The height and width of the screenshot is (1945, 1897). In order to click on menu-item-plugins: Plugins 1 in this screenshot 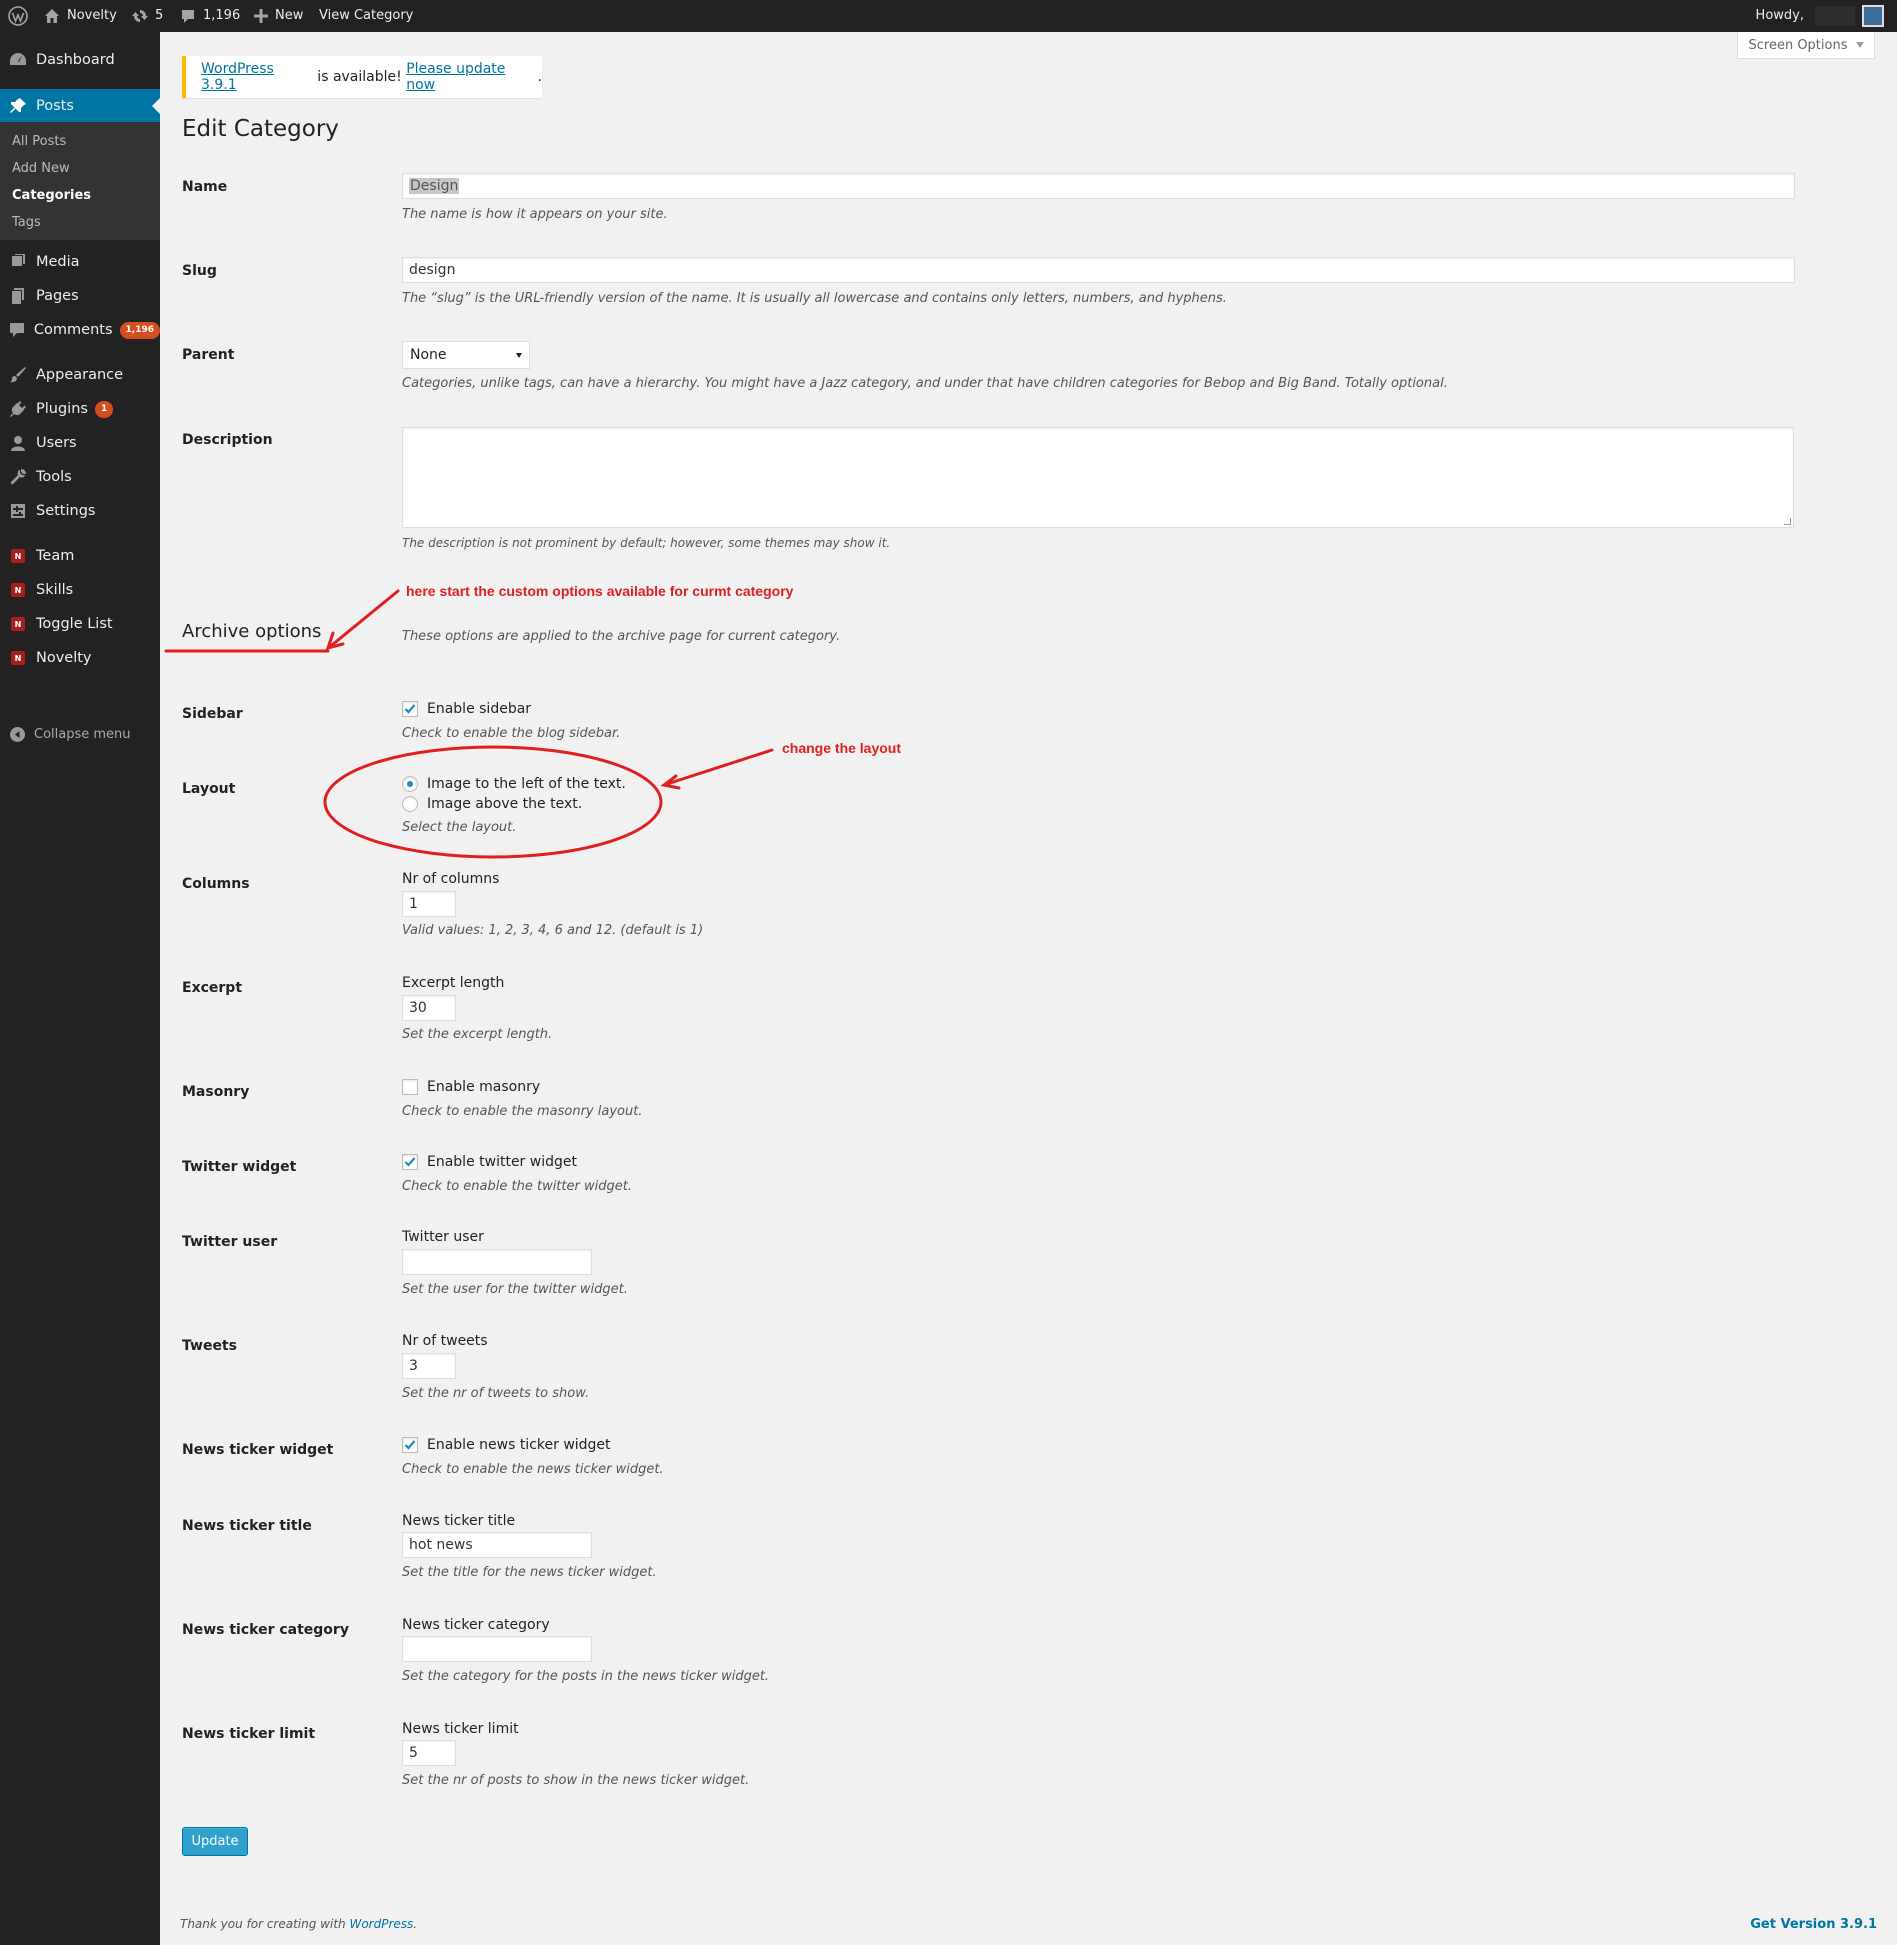, I will do `click(80, 409)`.